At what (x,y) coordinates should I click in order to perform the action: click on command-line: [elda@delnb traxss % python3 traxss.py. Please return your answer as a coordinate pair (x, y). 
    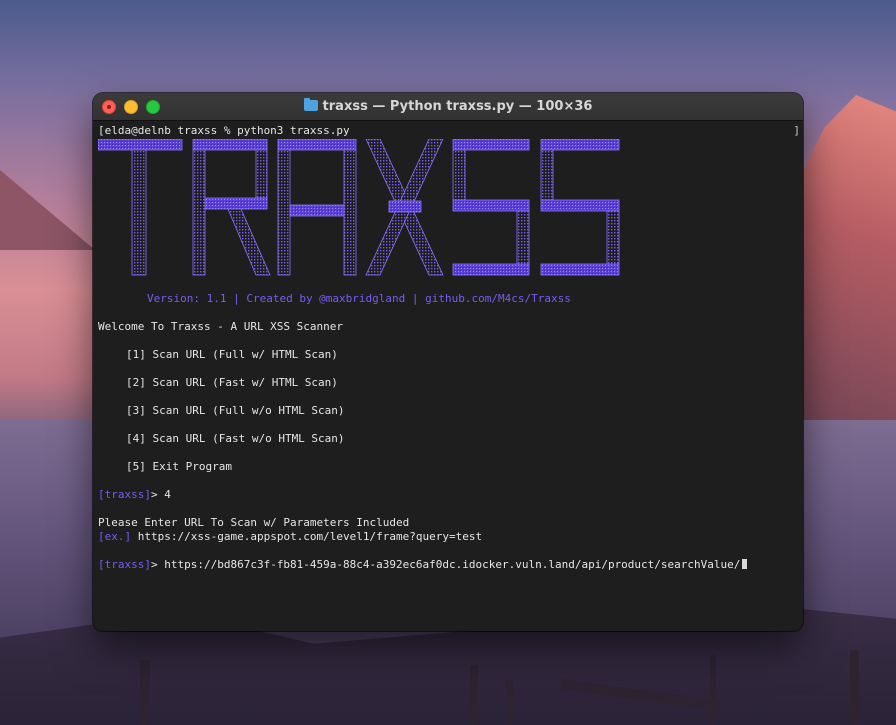
    Looking at the image, I should click on (224, 130).